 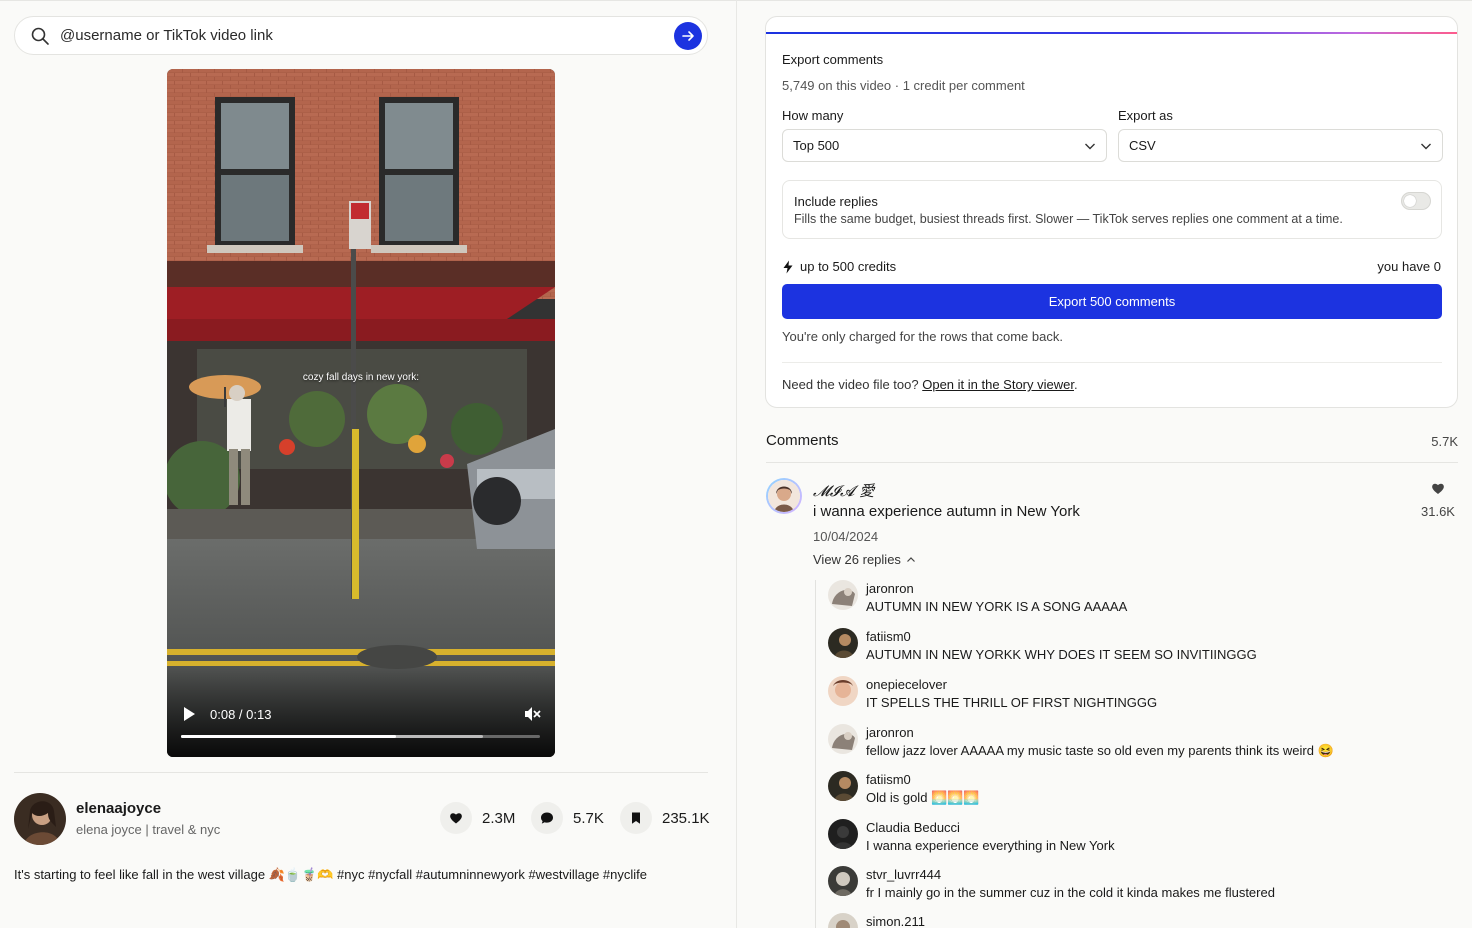 I want to click on include-replies-toggle, so click(x=1416, y=201).